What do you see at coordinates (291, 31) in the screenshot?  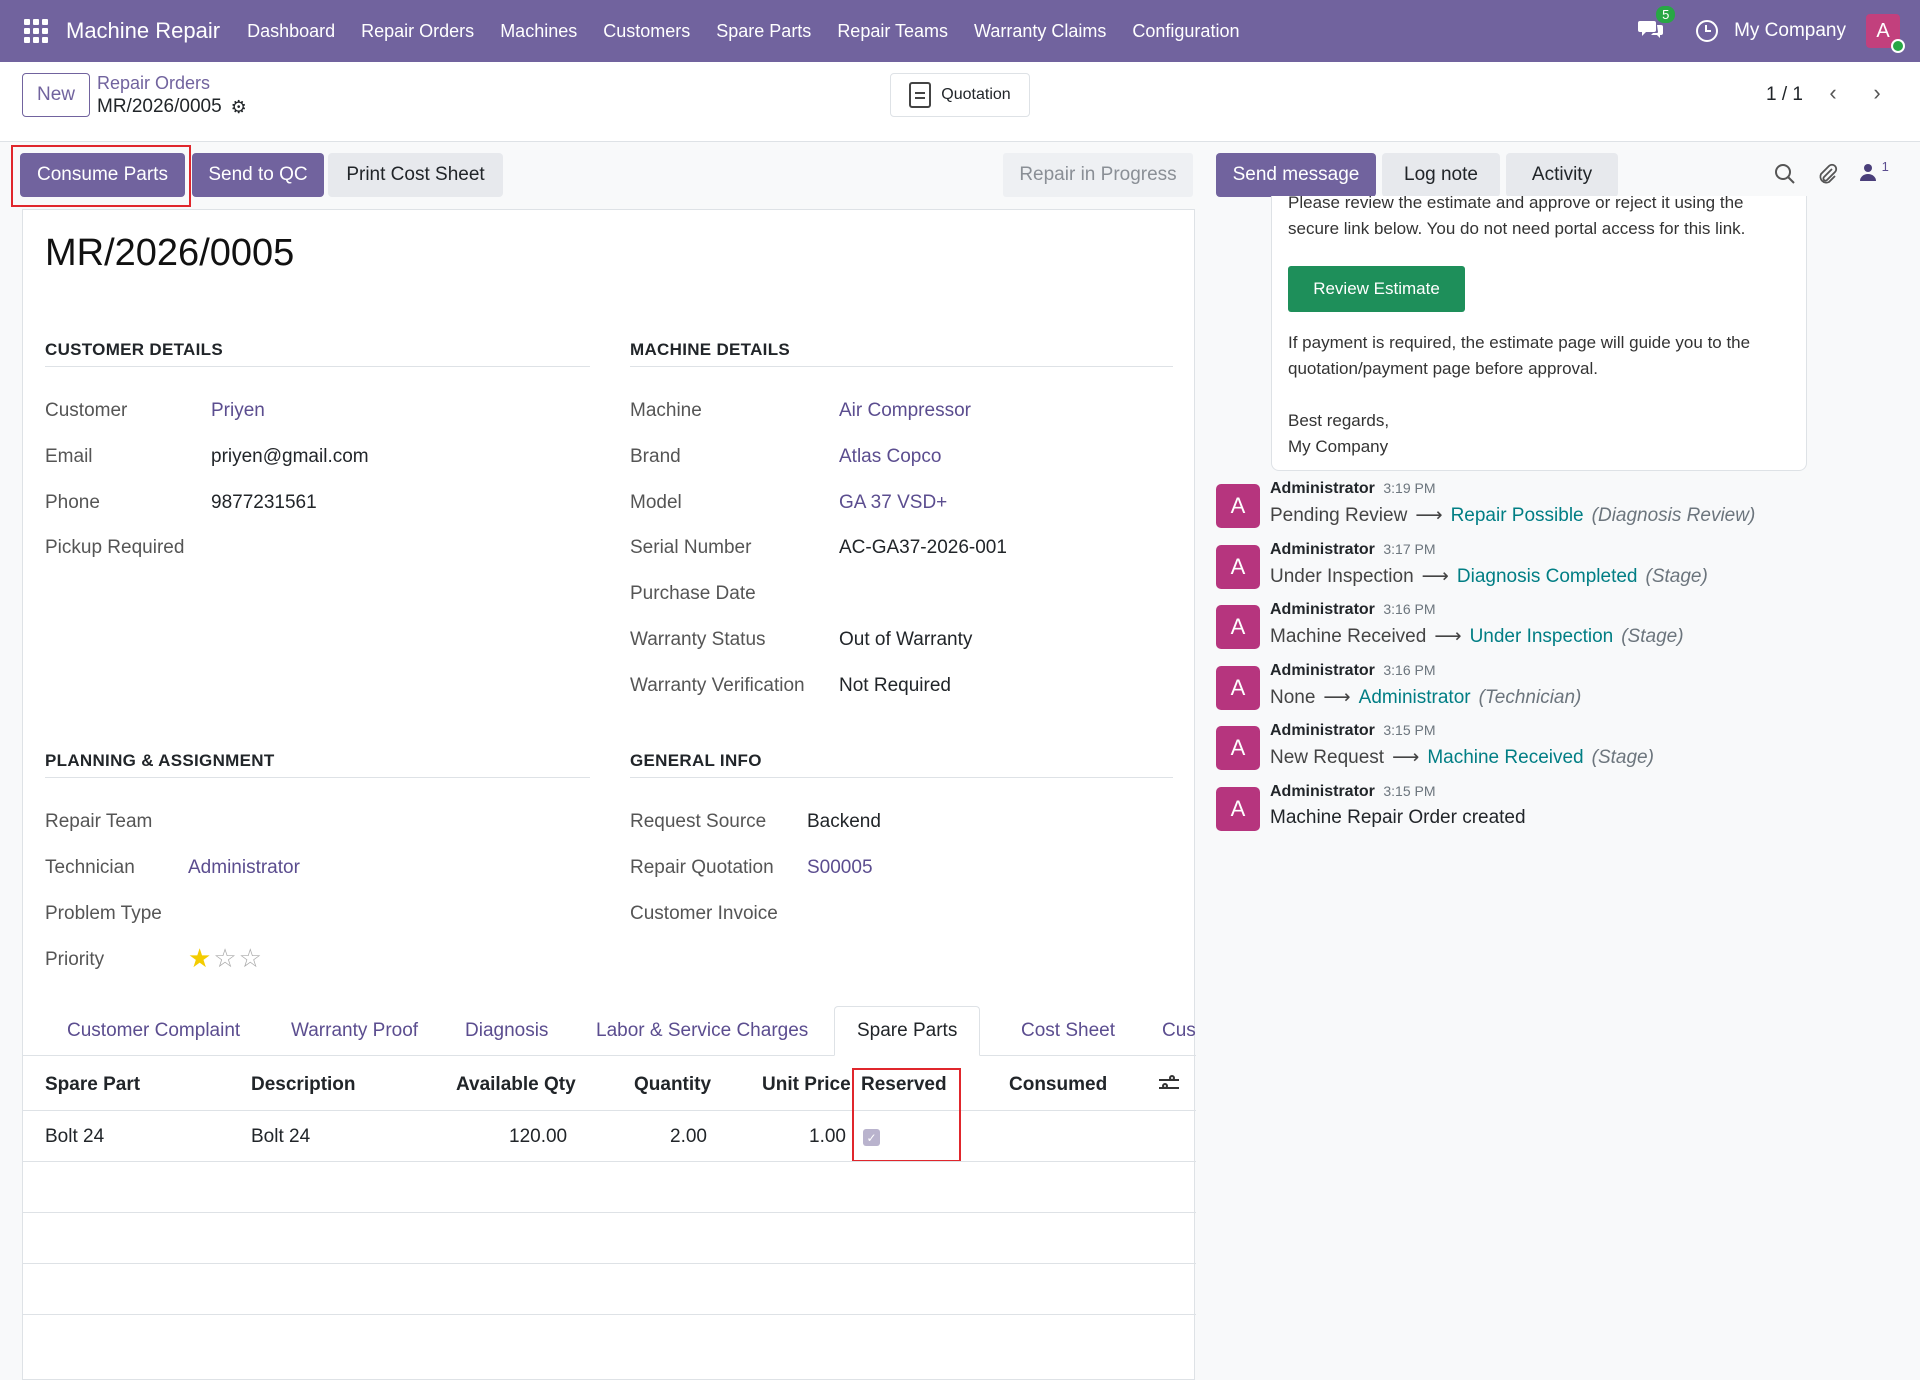 I see `menu-dashboard: Dashboard` at bounding box center [291, 31].